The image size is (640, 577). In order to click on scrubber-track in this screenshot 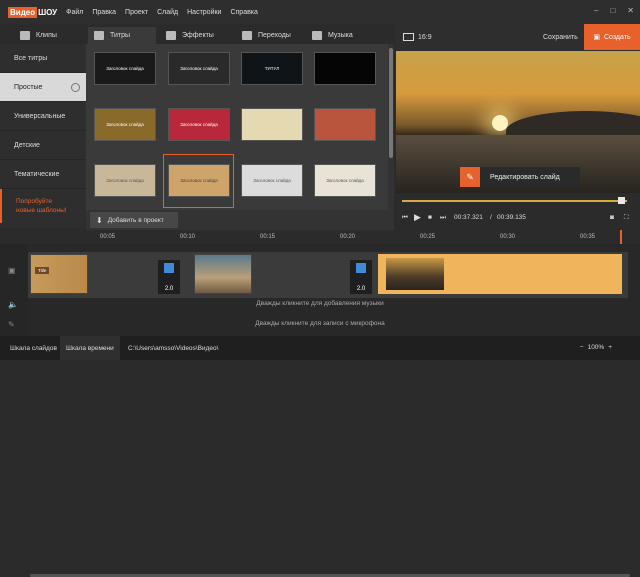, I will do `click(514, 201)`.